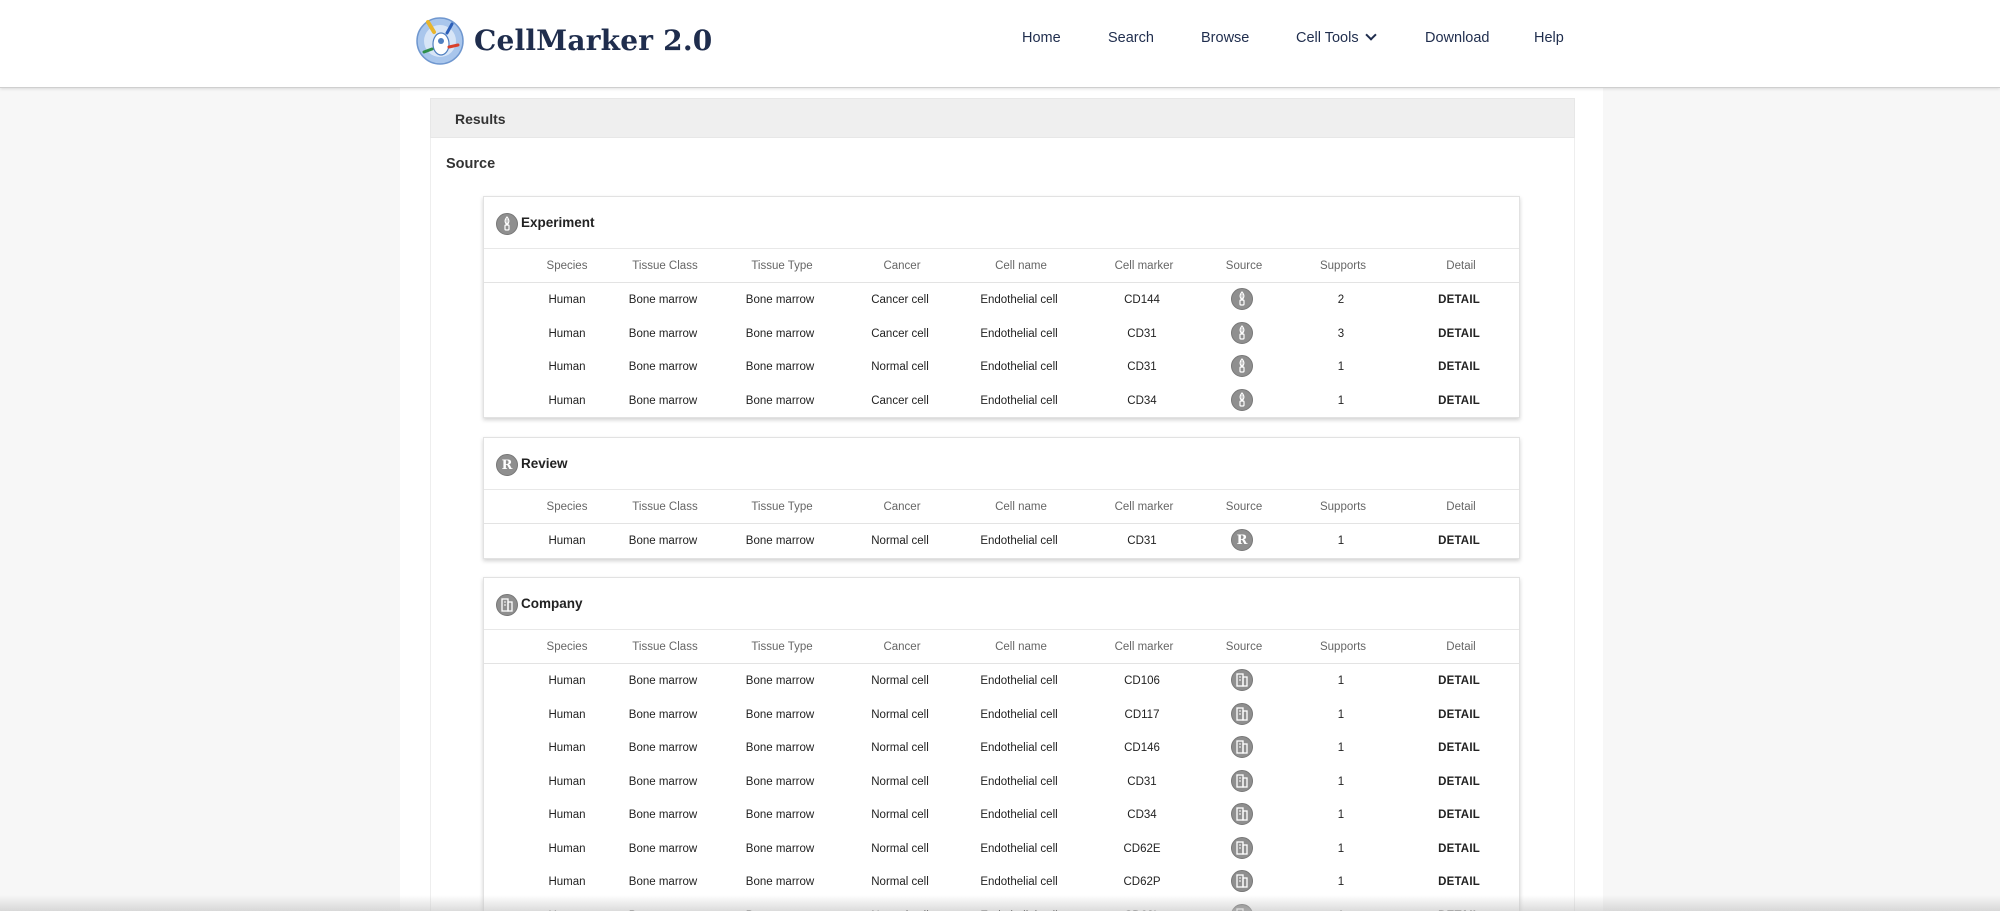 Image resolution: width=2000 pixels, height=911 pixels. Describe the element at coordinates (1142, 714) in the screenshot. I see `cell-cell-marker: CD117` at that location.